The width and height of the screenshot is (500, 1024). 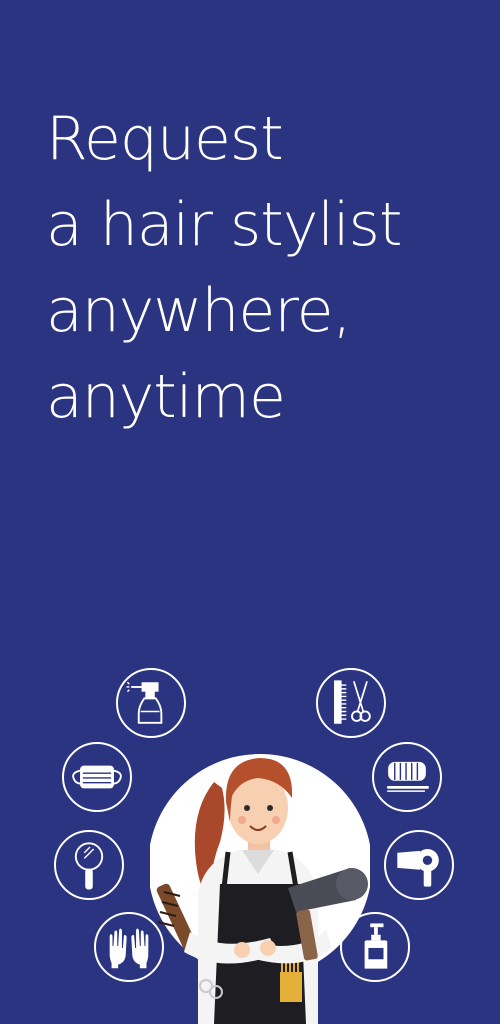 What do you see at coordinates (151, 703) in the screenshot?
I see `spray-bottle-icon` at bounding box center [151, 703].